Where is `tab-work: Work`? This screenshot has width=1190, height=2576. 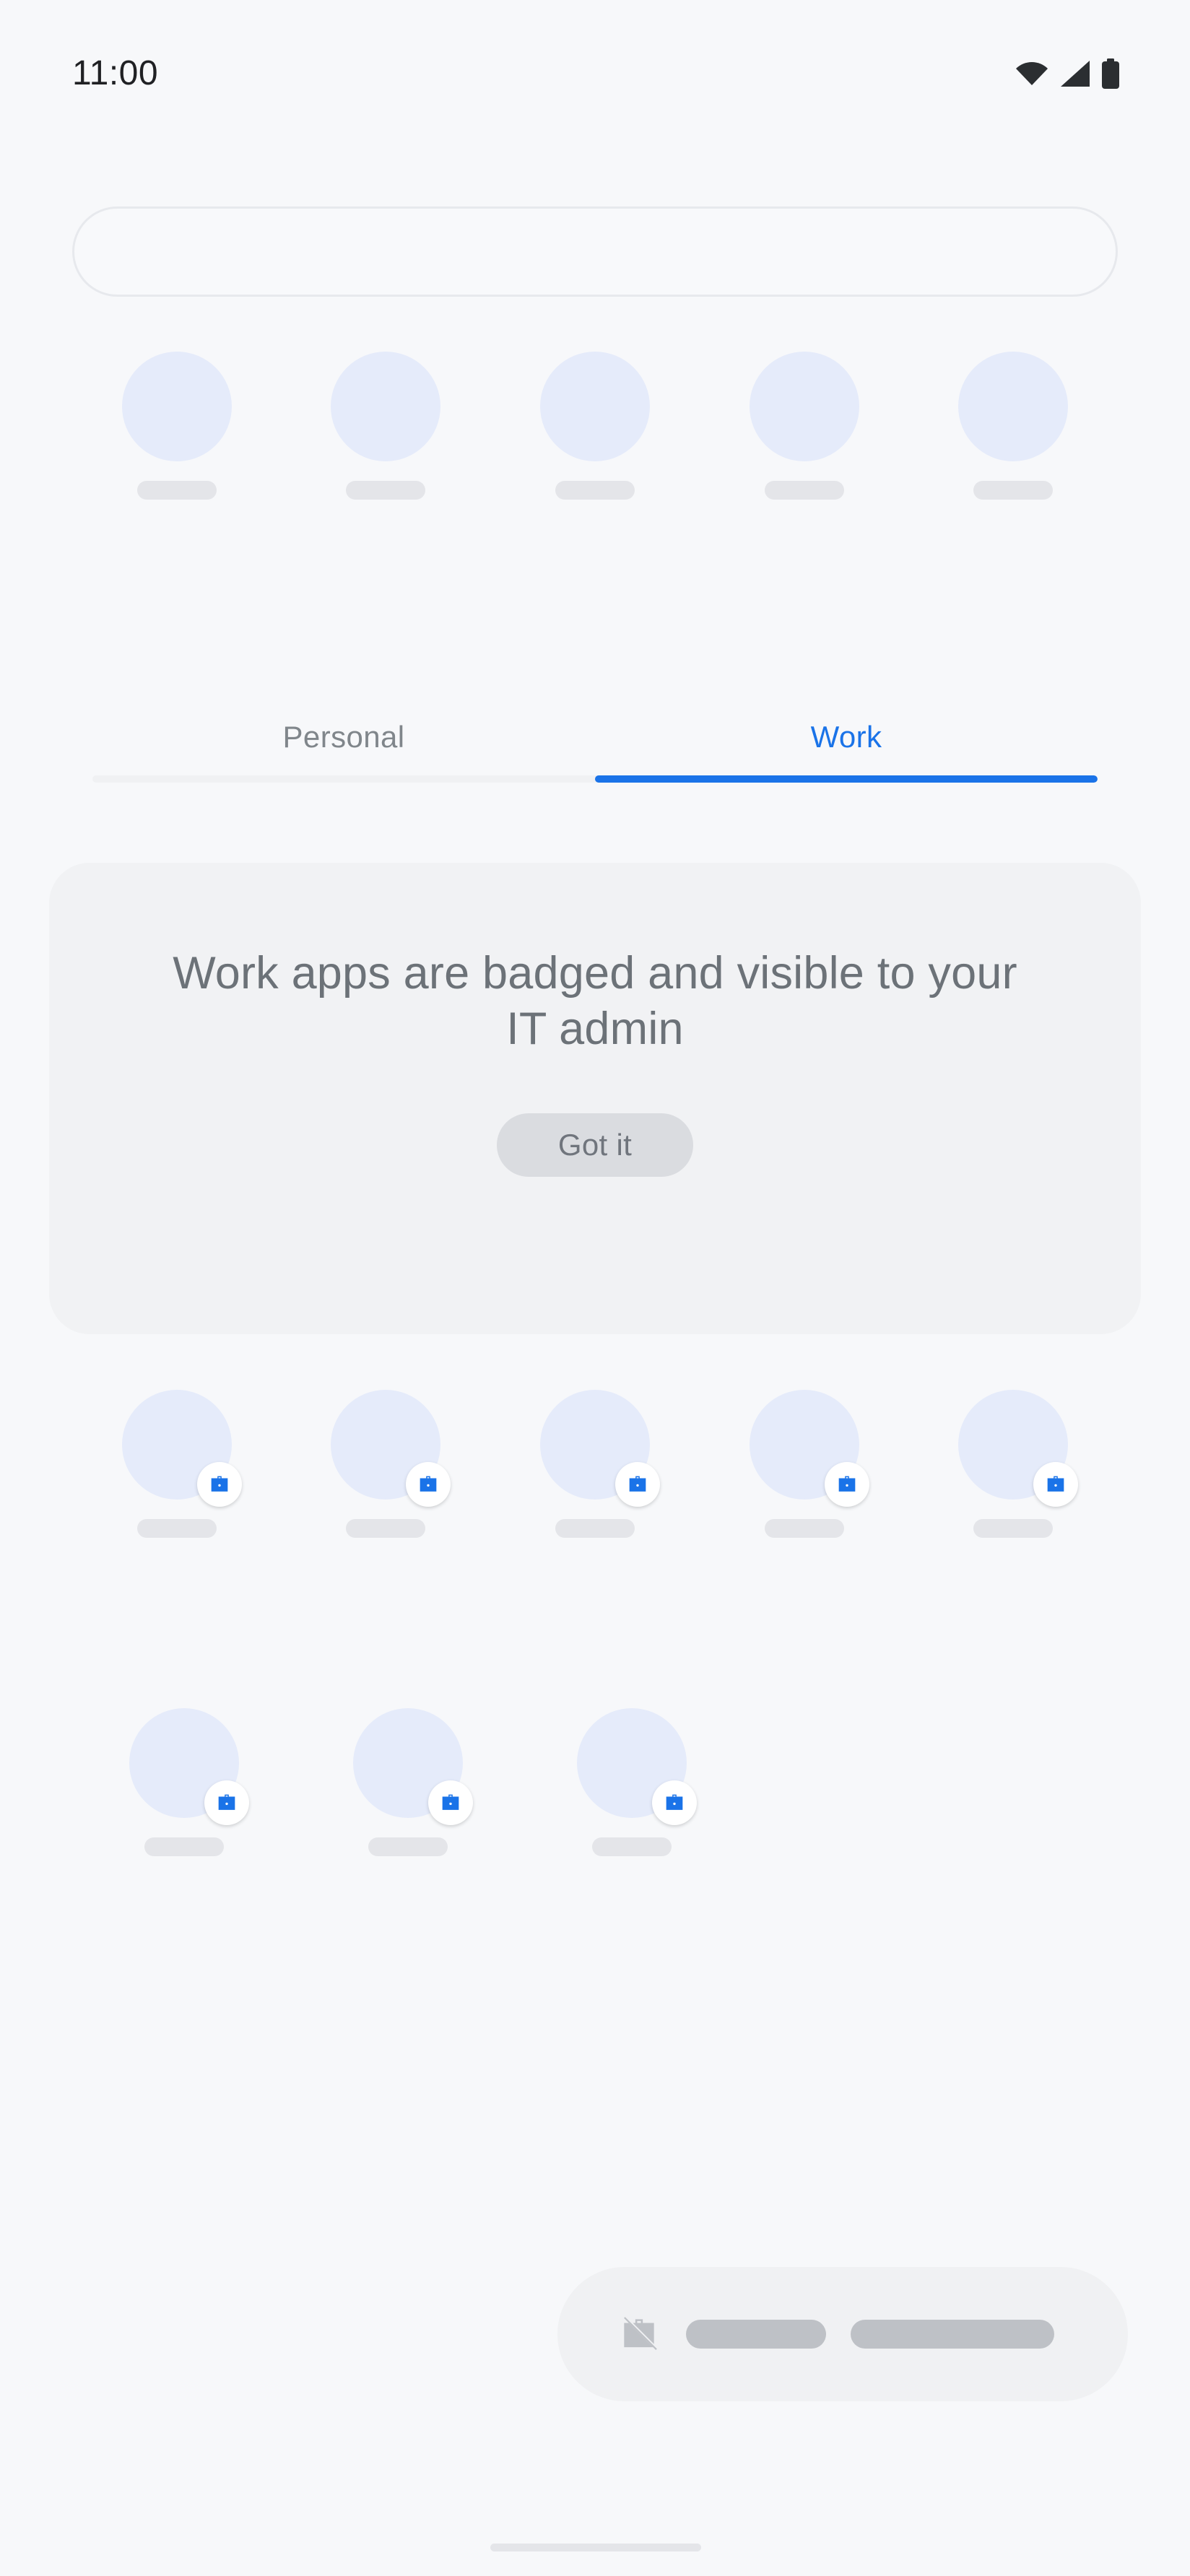 tab-work: Work is located at coordinates (846, 737).